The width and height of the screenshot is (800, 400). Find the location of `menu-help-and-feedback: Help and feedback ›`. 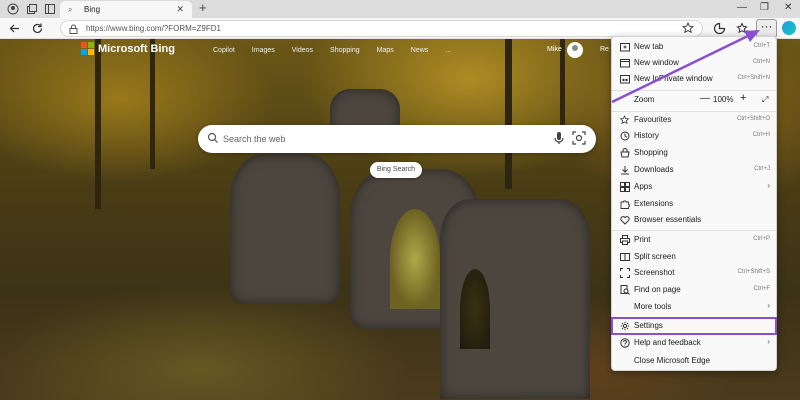

menu-help-and-feedback: Help and feedback › is located at coordinates (694, 343).